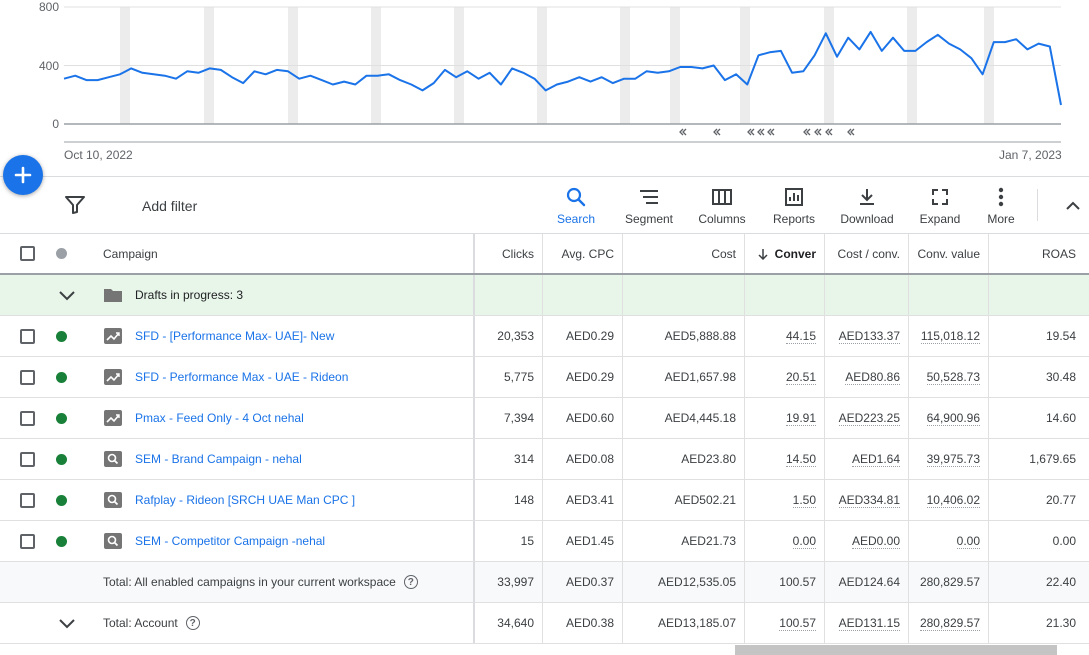 The height and width of the screenshot is (655, 1089). Describe the element at coordinates (507, 377) in the screenshot. I see `clicks-cell: 5,775` at that location.